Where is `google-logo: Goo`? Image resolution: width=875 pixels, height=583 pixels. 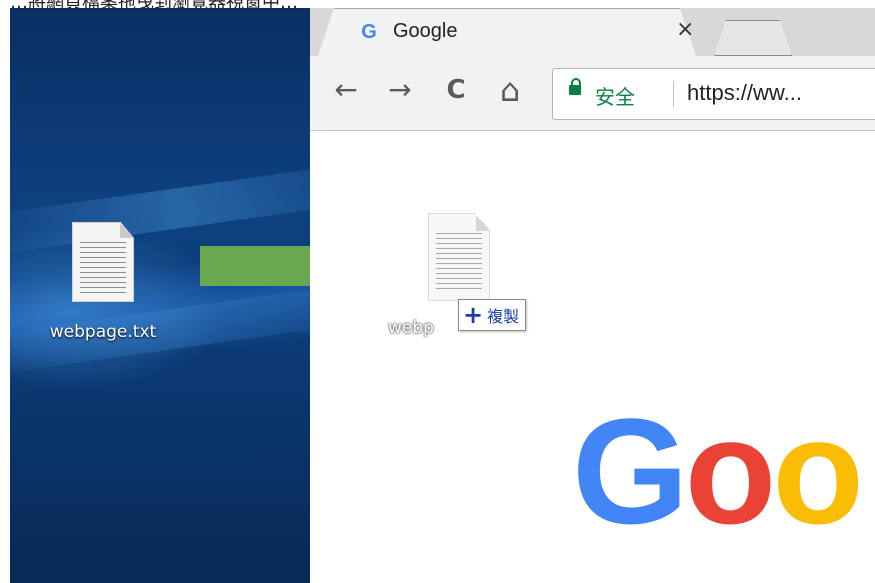 google-logo: Goo is located at coordinates (718, 471).